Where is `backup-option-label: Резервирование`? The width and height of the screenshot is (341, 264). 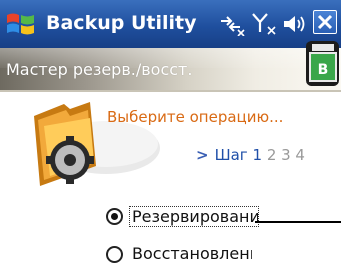 backup-option-label: Резервирование is located at coordinates (194, 216).